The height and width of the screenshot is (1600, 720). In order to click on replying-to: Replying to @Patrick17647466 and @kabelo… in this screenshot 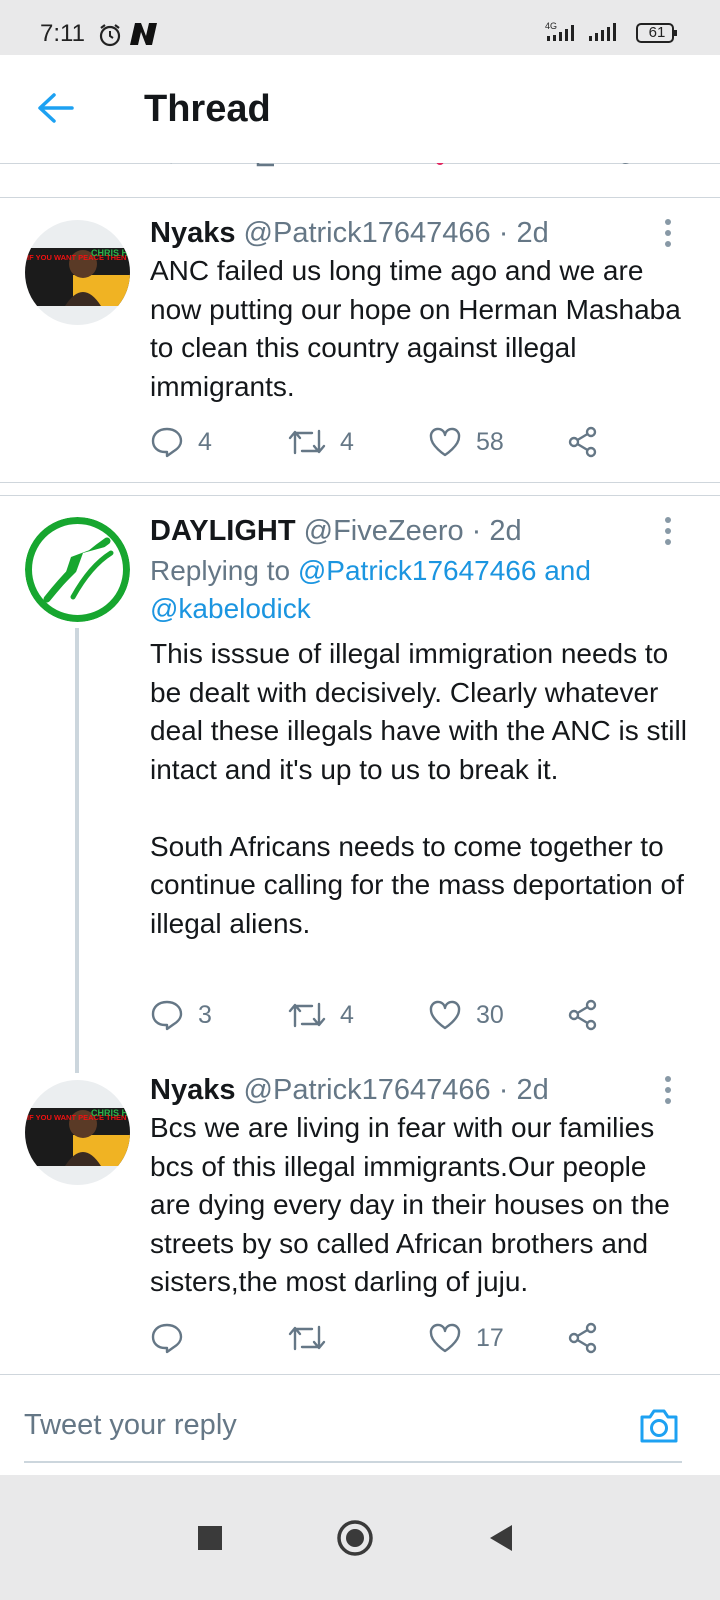, I will do `click(420, 590)`.